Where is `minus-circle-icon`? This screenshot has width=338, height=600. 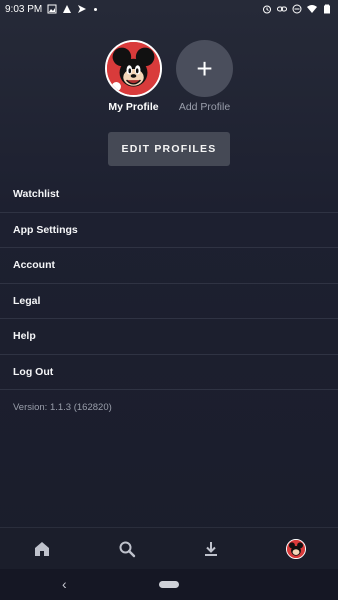 minus-circle-icon is located at coordinates (297, 9).